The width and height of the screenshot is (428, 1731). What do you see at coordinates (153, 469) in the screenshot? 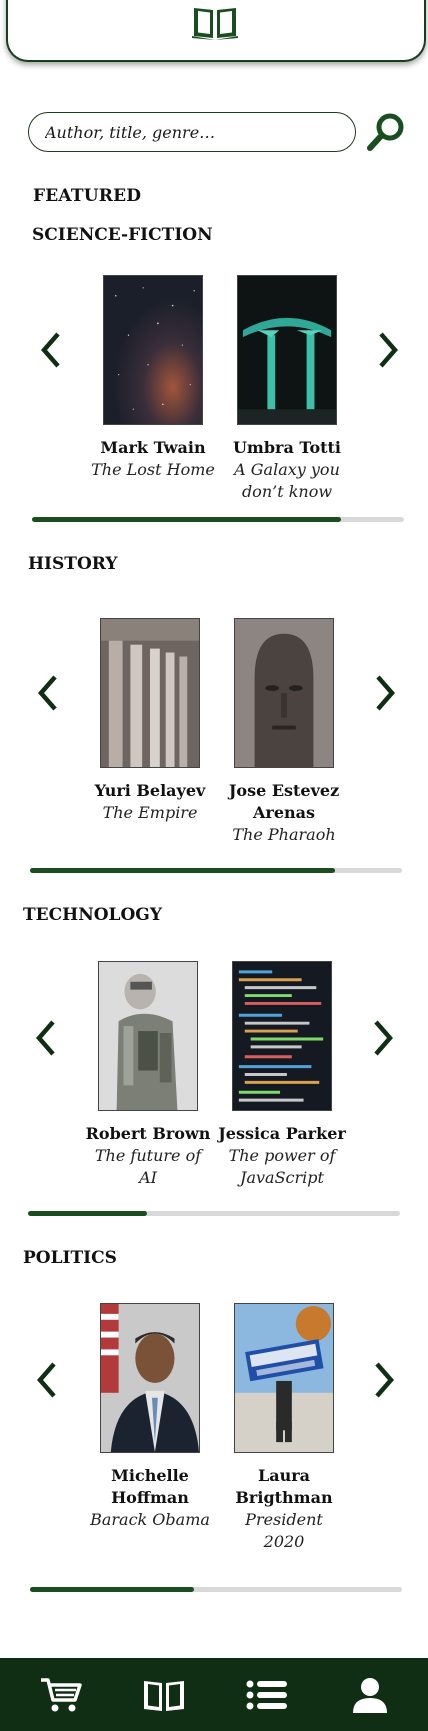
I see `book-title: The Lost Home` at bounding box center [153, 469].